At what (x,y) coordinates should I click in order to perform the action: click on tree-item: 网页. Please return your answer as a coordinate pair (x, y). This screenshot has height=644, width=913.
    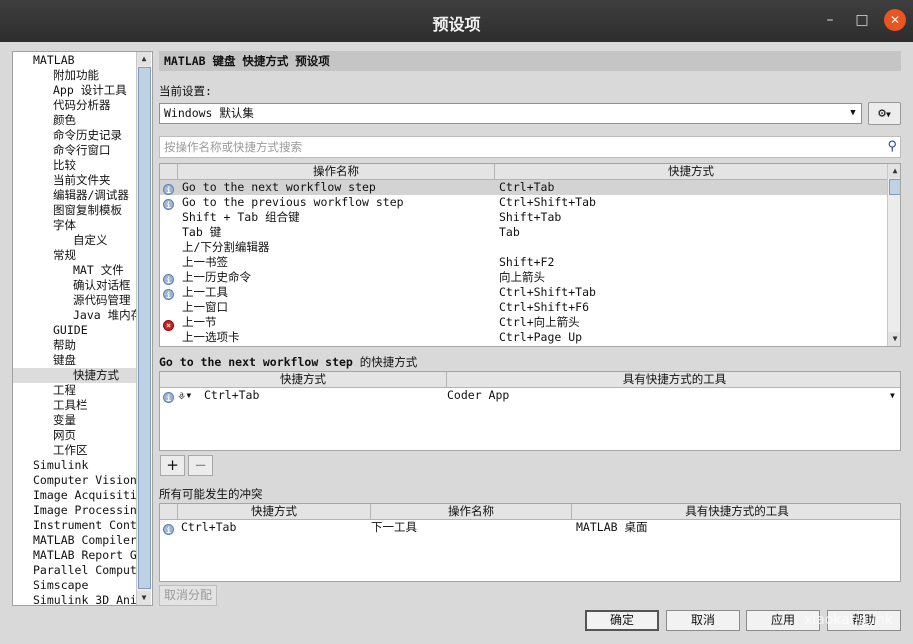
    Looking at the image, I should click on (74, 435).